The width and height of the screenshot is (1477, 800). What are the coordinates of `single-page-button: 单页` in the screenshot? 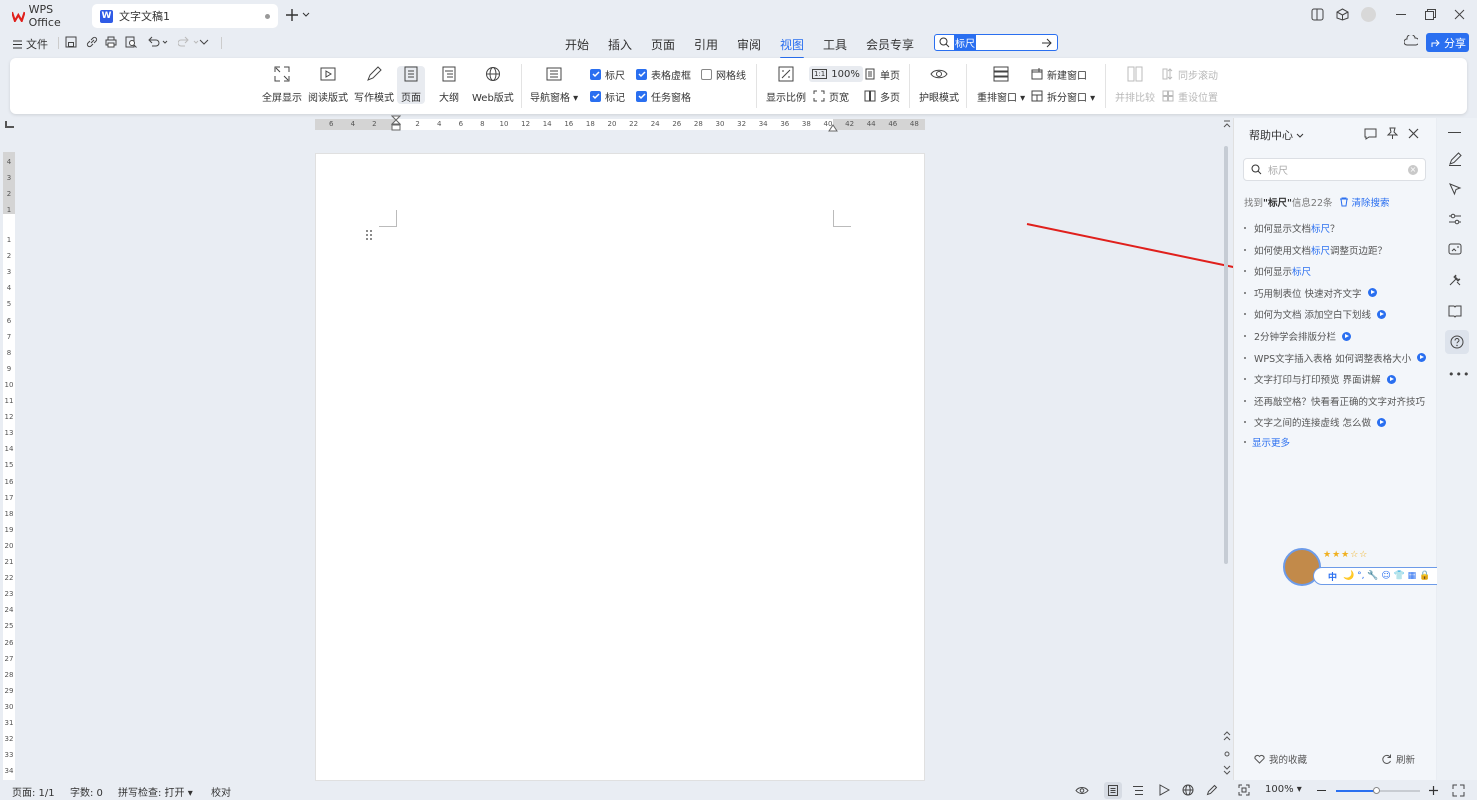 It's located at (882, 74).